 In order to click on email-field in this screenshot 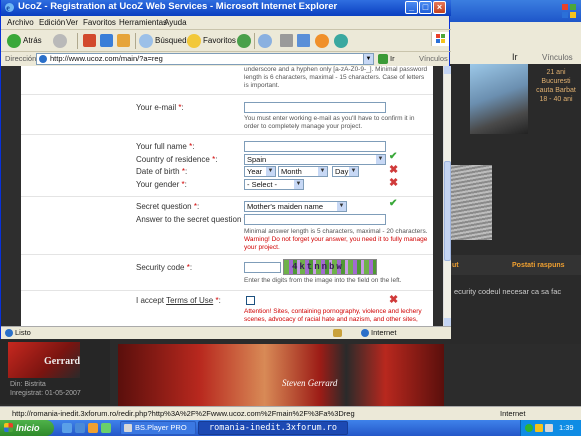, I will do `click(315, 107)`.